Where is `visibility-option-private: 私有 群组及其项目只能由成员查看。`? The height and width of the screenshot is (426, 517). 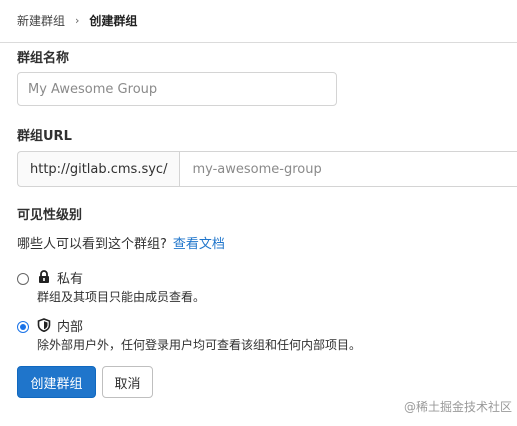
visibility-option-private: 私有 群组及其项目只能由成员查看。 is located at coordinates (111, 286).